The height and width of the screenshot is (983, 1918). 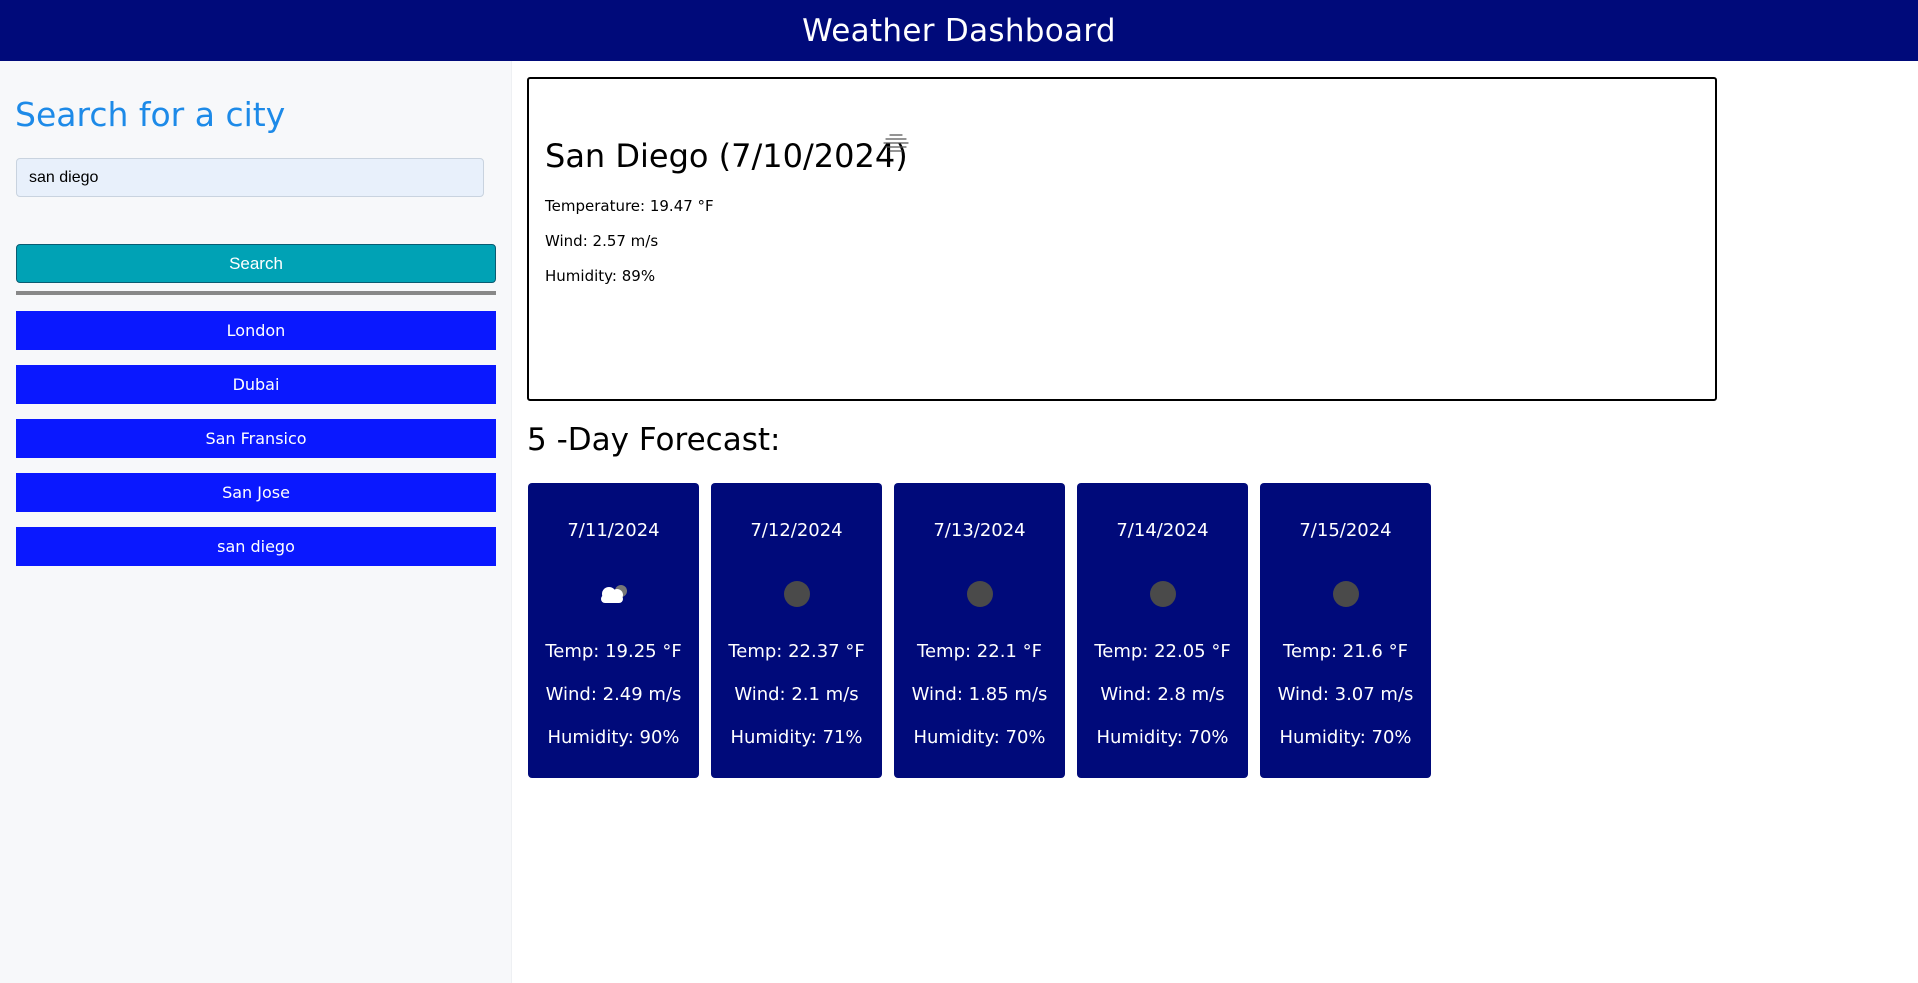 What do you see at coordinates (613, 694) in the screenshot?
I see `forecast-wind: Wind: 2.49 m/s` at bounding box center [613, 694].